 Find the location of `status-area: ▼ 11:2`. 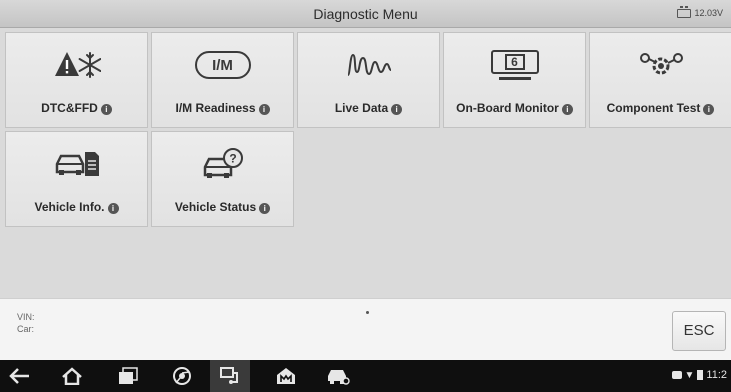

status-area: ▼ 11:2 is located at coordinates (699, 375).